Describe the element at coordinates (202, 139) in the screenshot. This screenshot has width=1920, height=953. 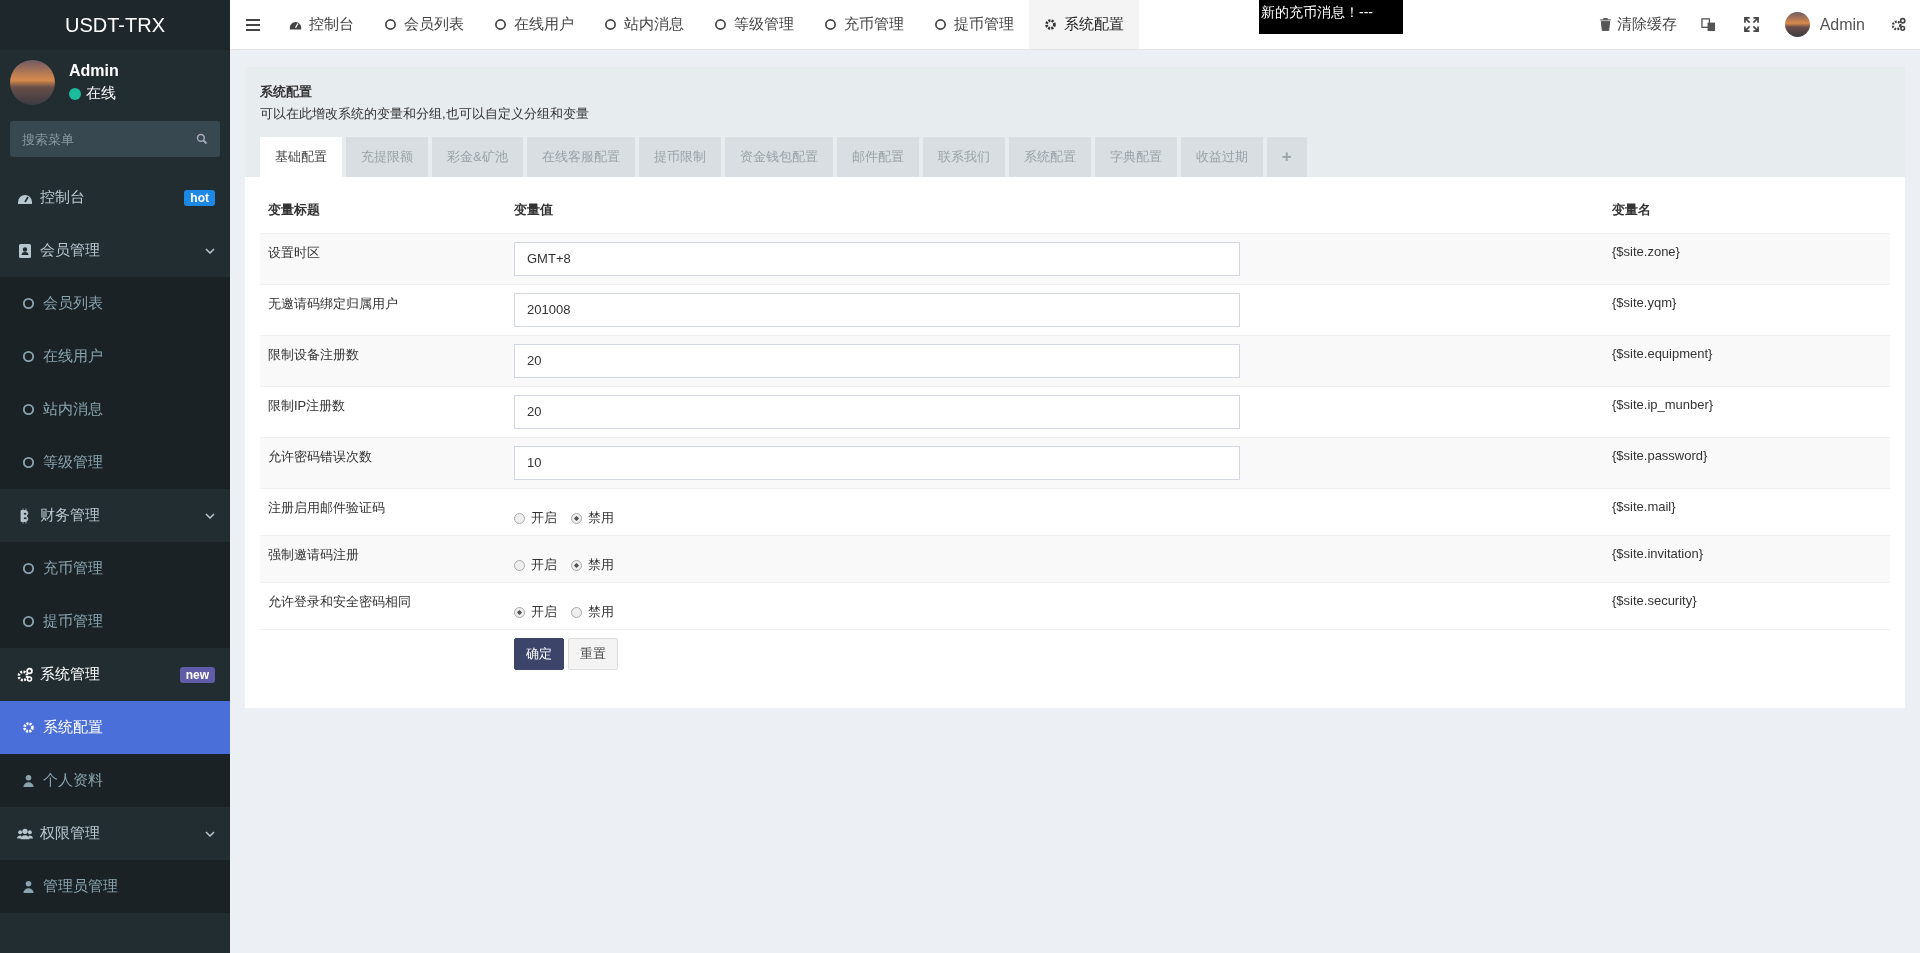
I see `search-icon` at that location.